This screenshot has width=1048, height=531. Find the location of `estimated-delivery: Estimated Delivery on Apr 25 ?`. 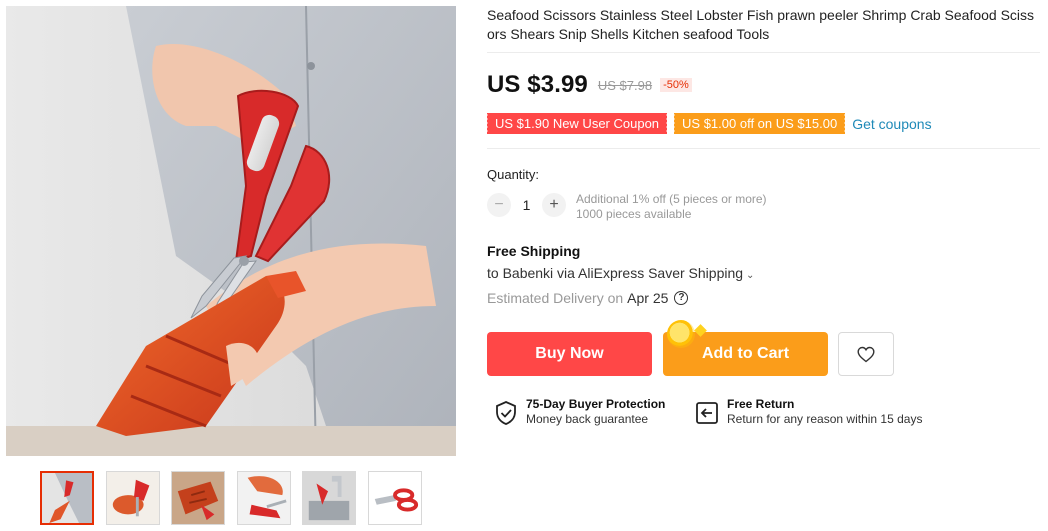

estimated-delivery: Estimated Delivery on Apr 25 ? is located at coordinates (588, 298).